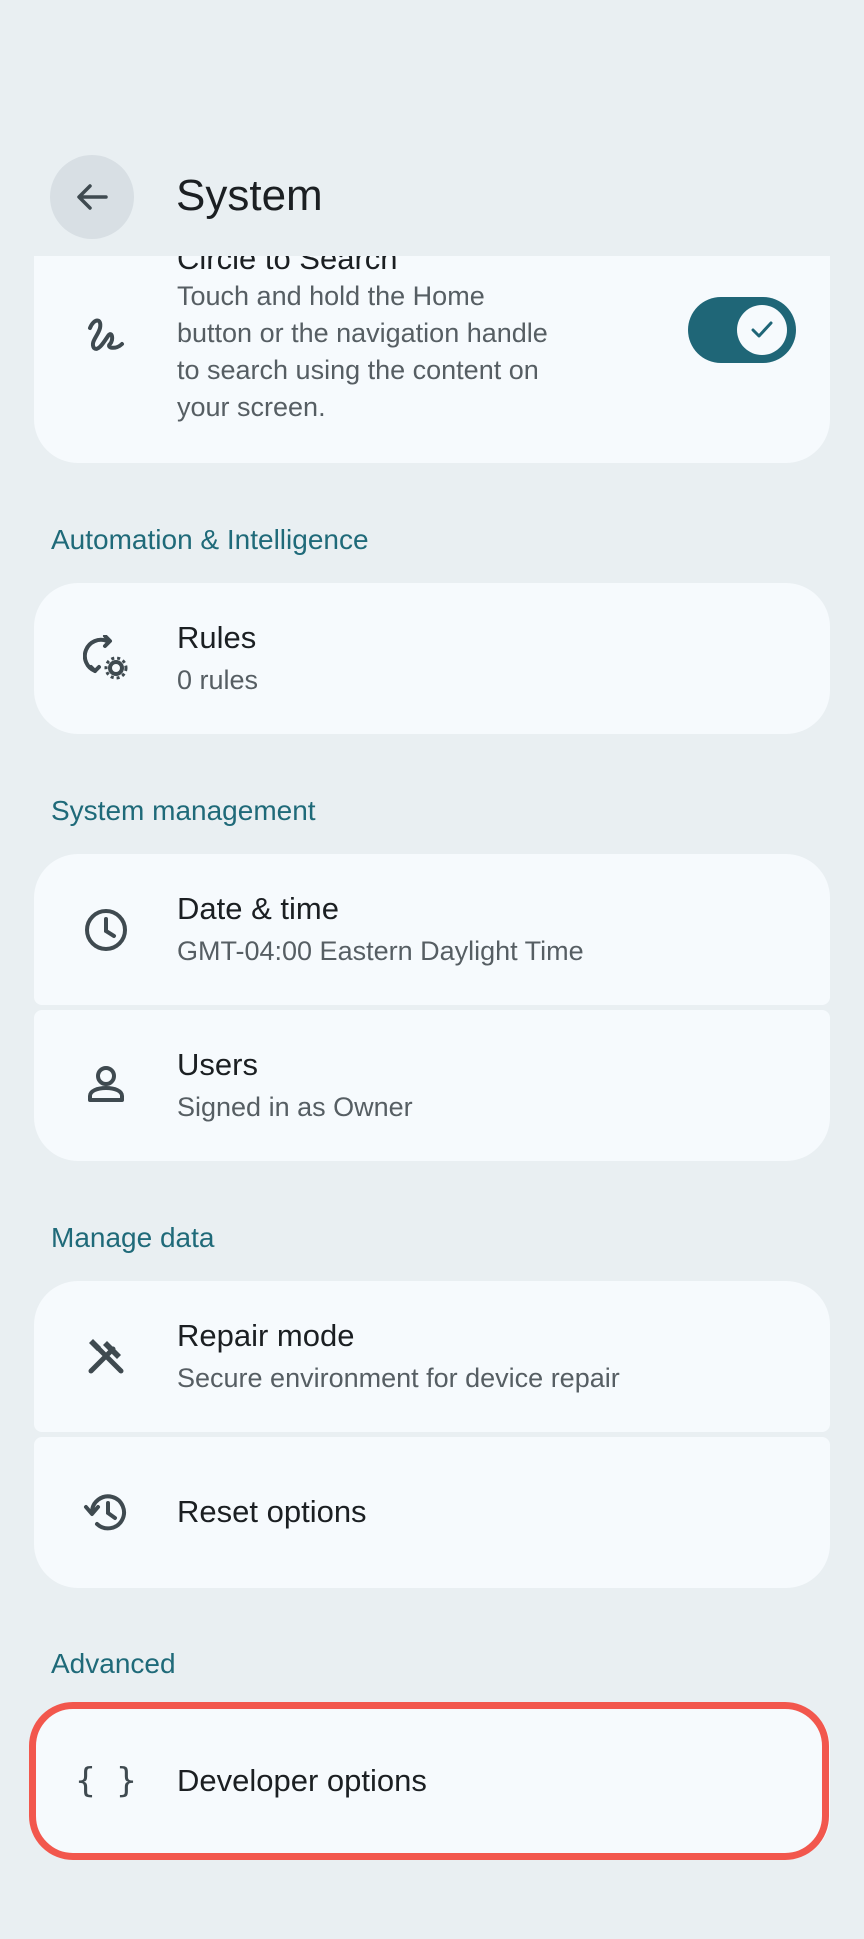 This screenshot has height=1939, width=864. I want to click on repair-mode-title: Repair mode, so click(266, 1335).